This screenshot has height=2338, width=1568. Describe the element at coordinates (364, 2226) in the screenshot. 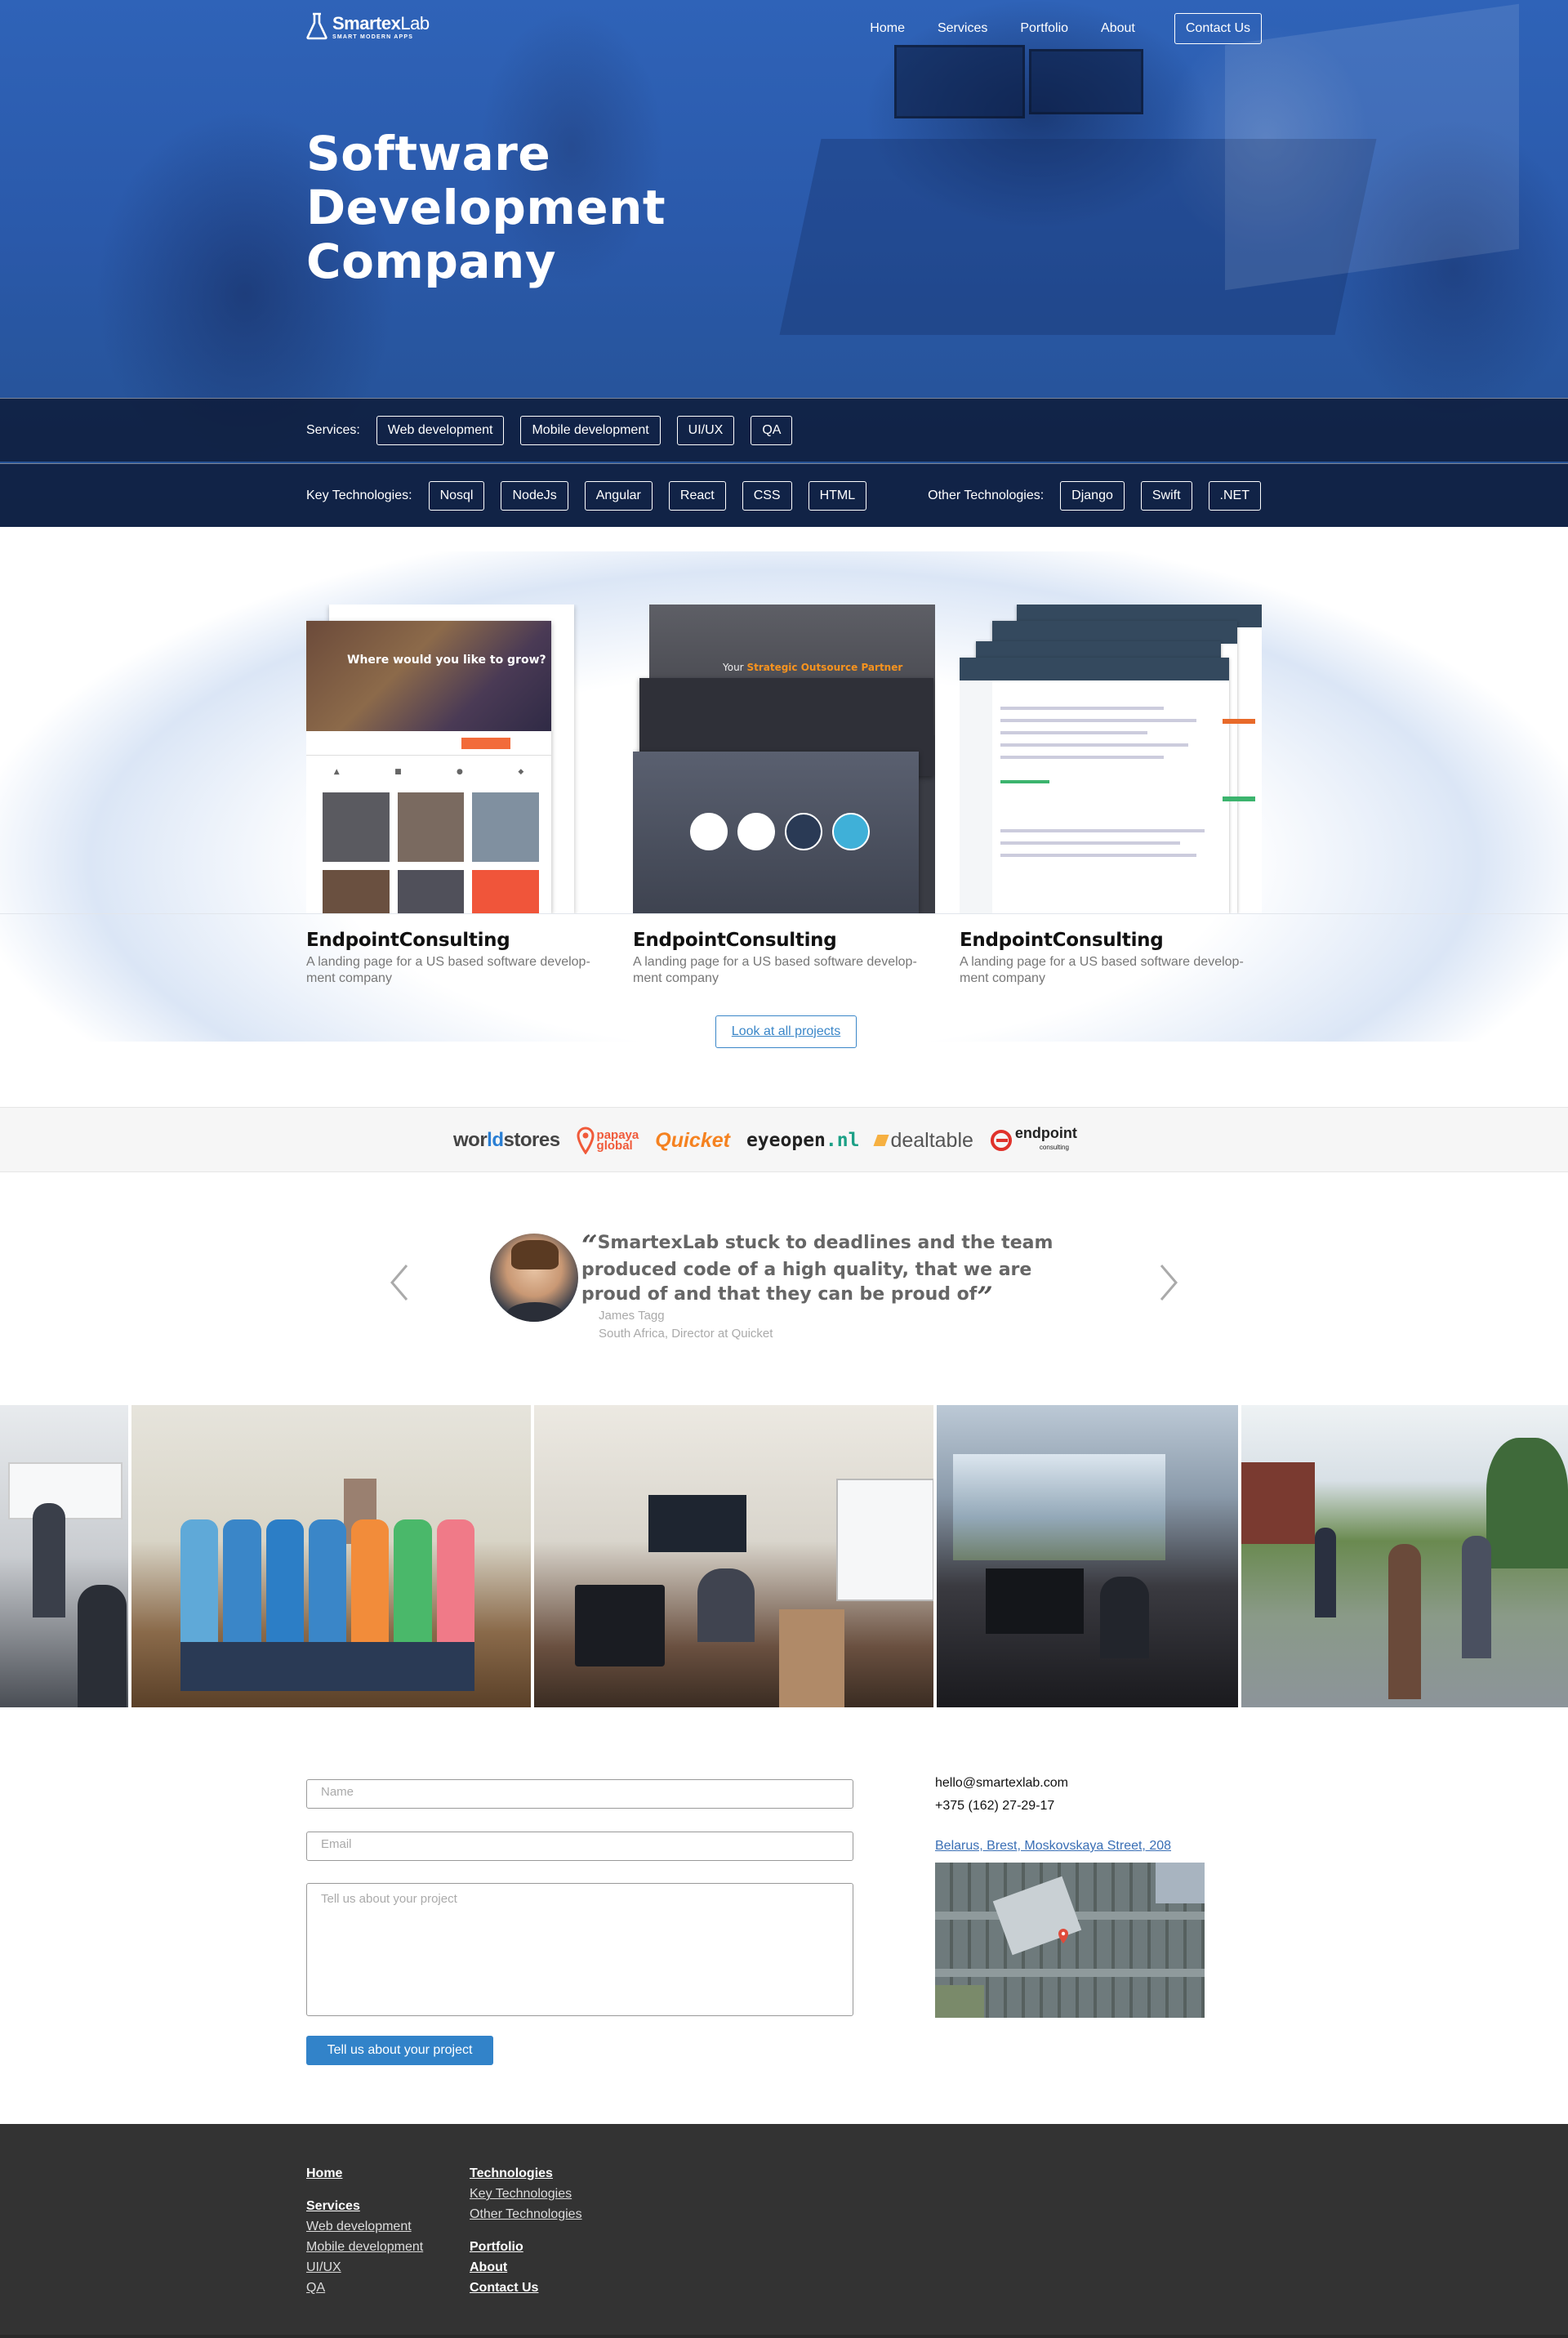

I see `footer-web-development-link: Web development` at that location.